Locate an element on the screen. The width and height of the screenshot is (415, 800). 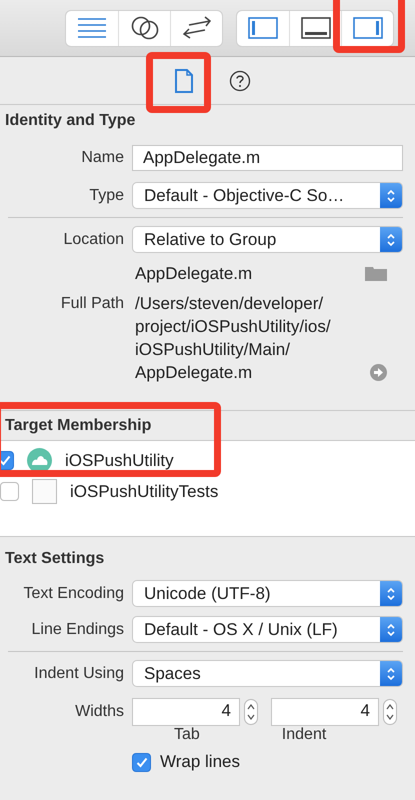
two-arrows-icon is located at coordinates (196, 28).